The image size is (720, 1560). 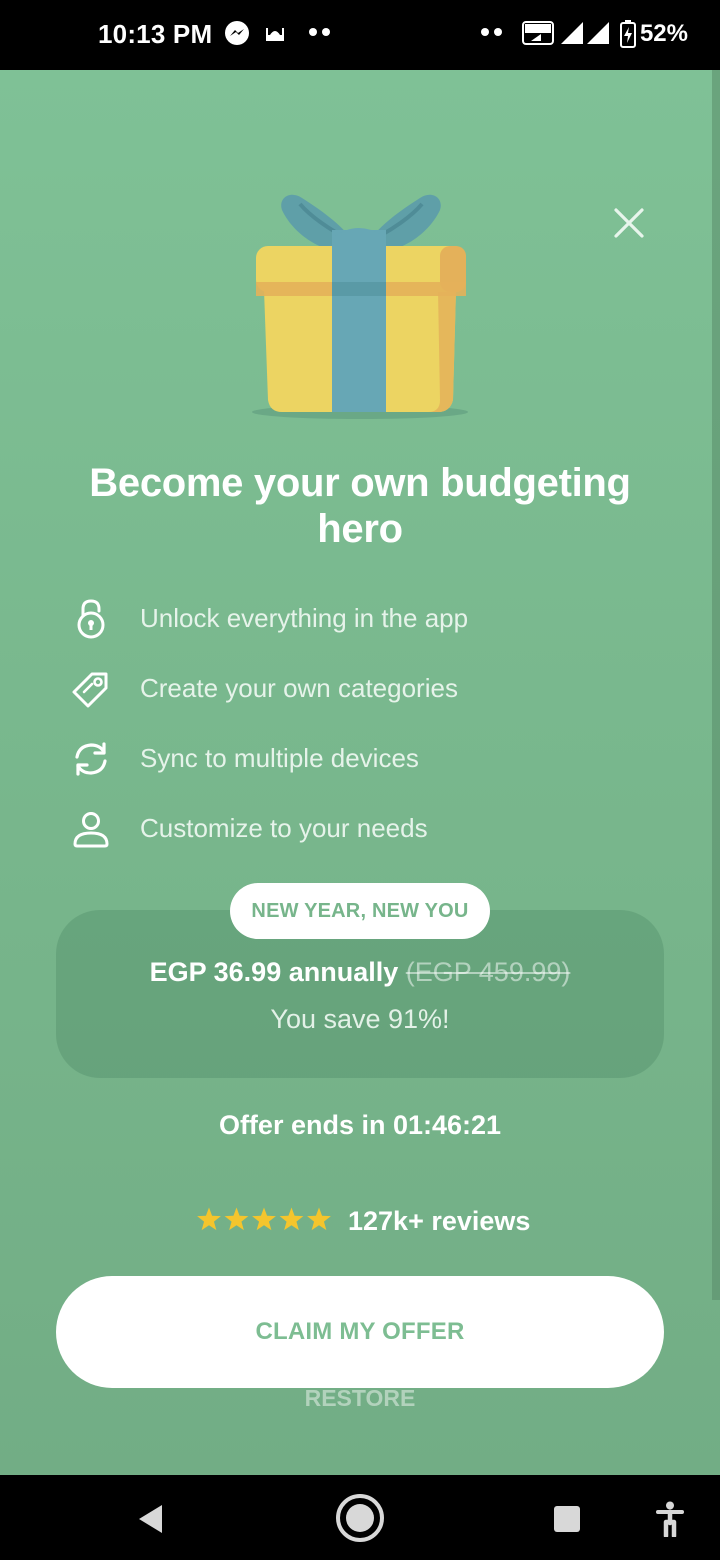 What do you see at coordinates (155, 34) in the screenshot?
I see `status-time: 10:13 PM` at bounding box center [155, 34].